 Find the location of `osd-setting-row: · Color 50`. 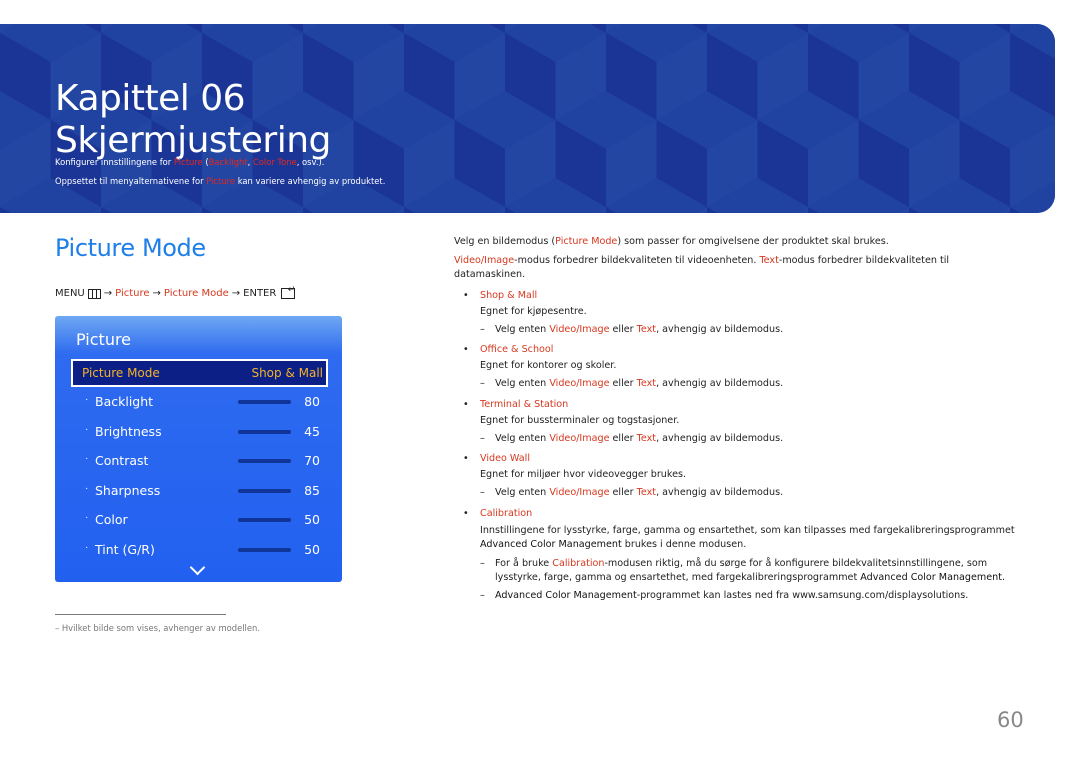

osd-setting-row: · Color 50 is located at coordinates (198, 520).